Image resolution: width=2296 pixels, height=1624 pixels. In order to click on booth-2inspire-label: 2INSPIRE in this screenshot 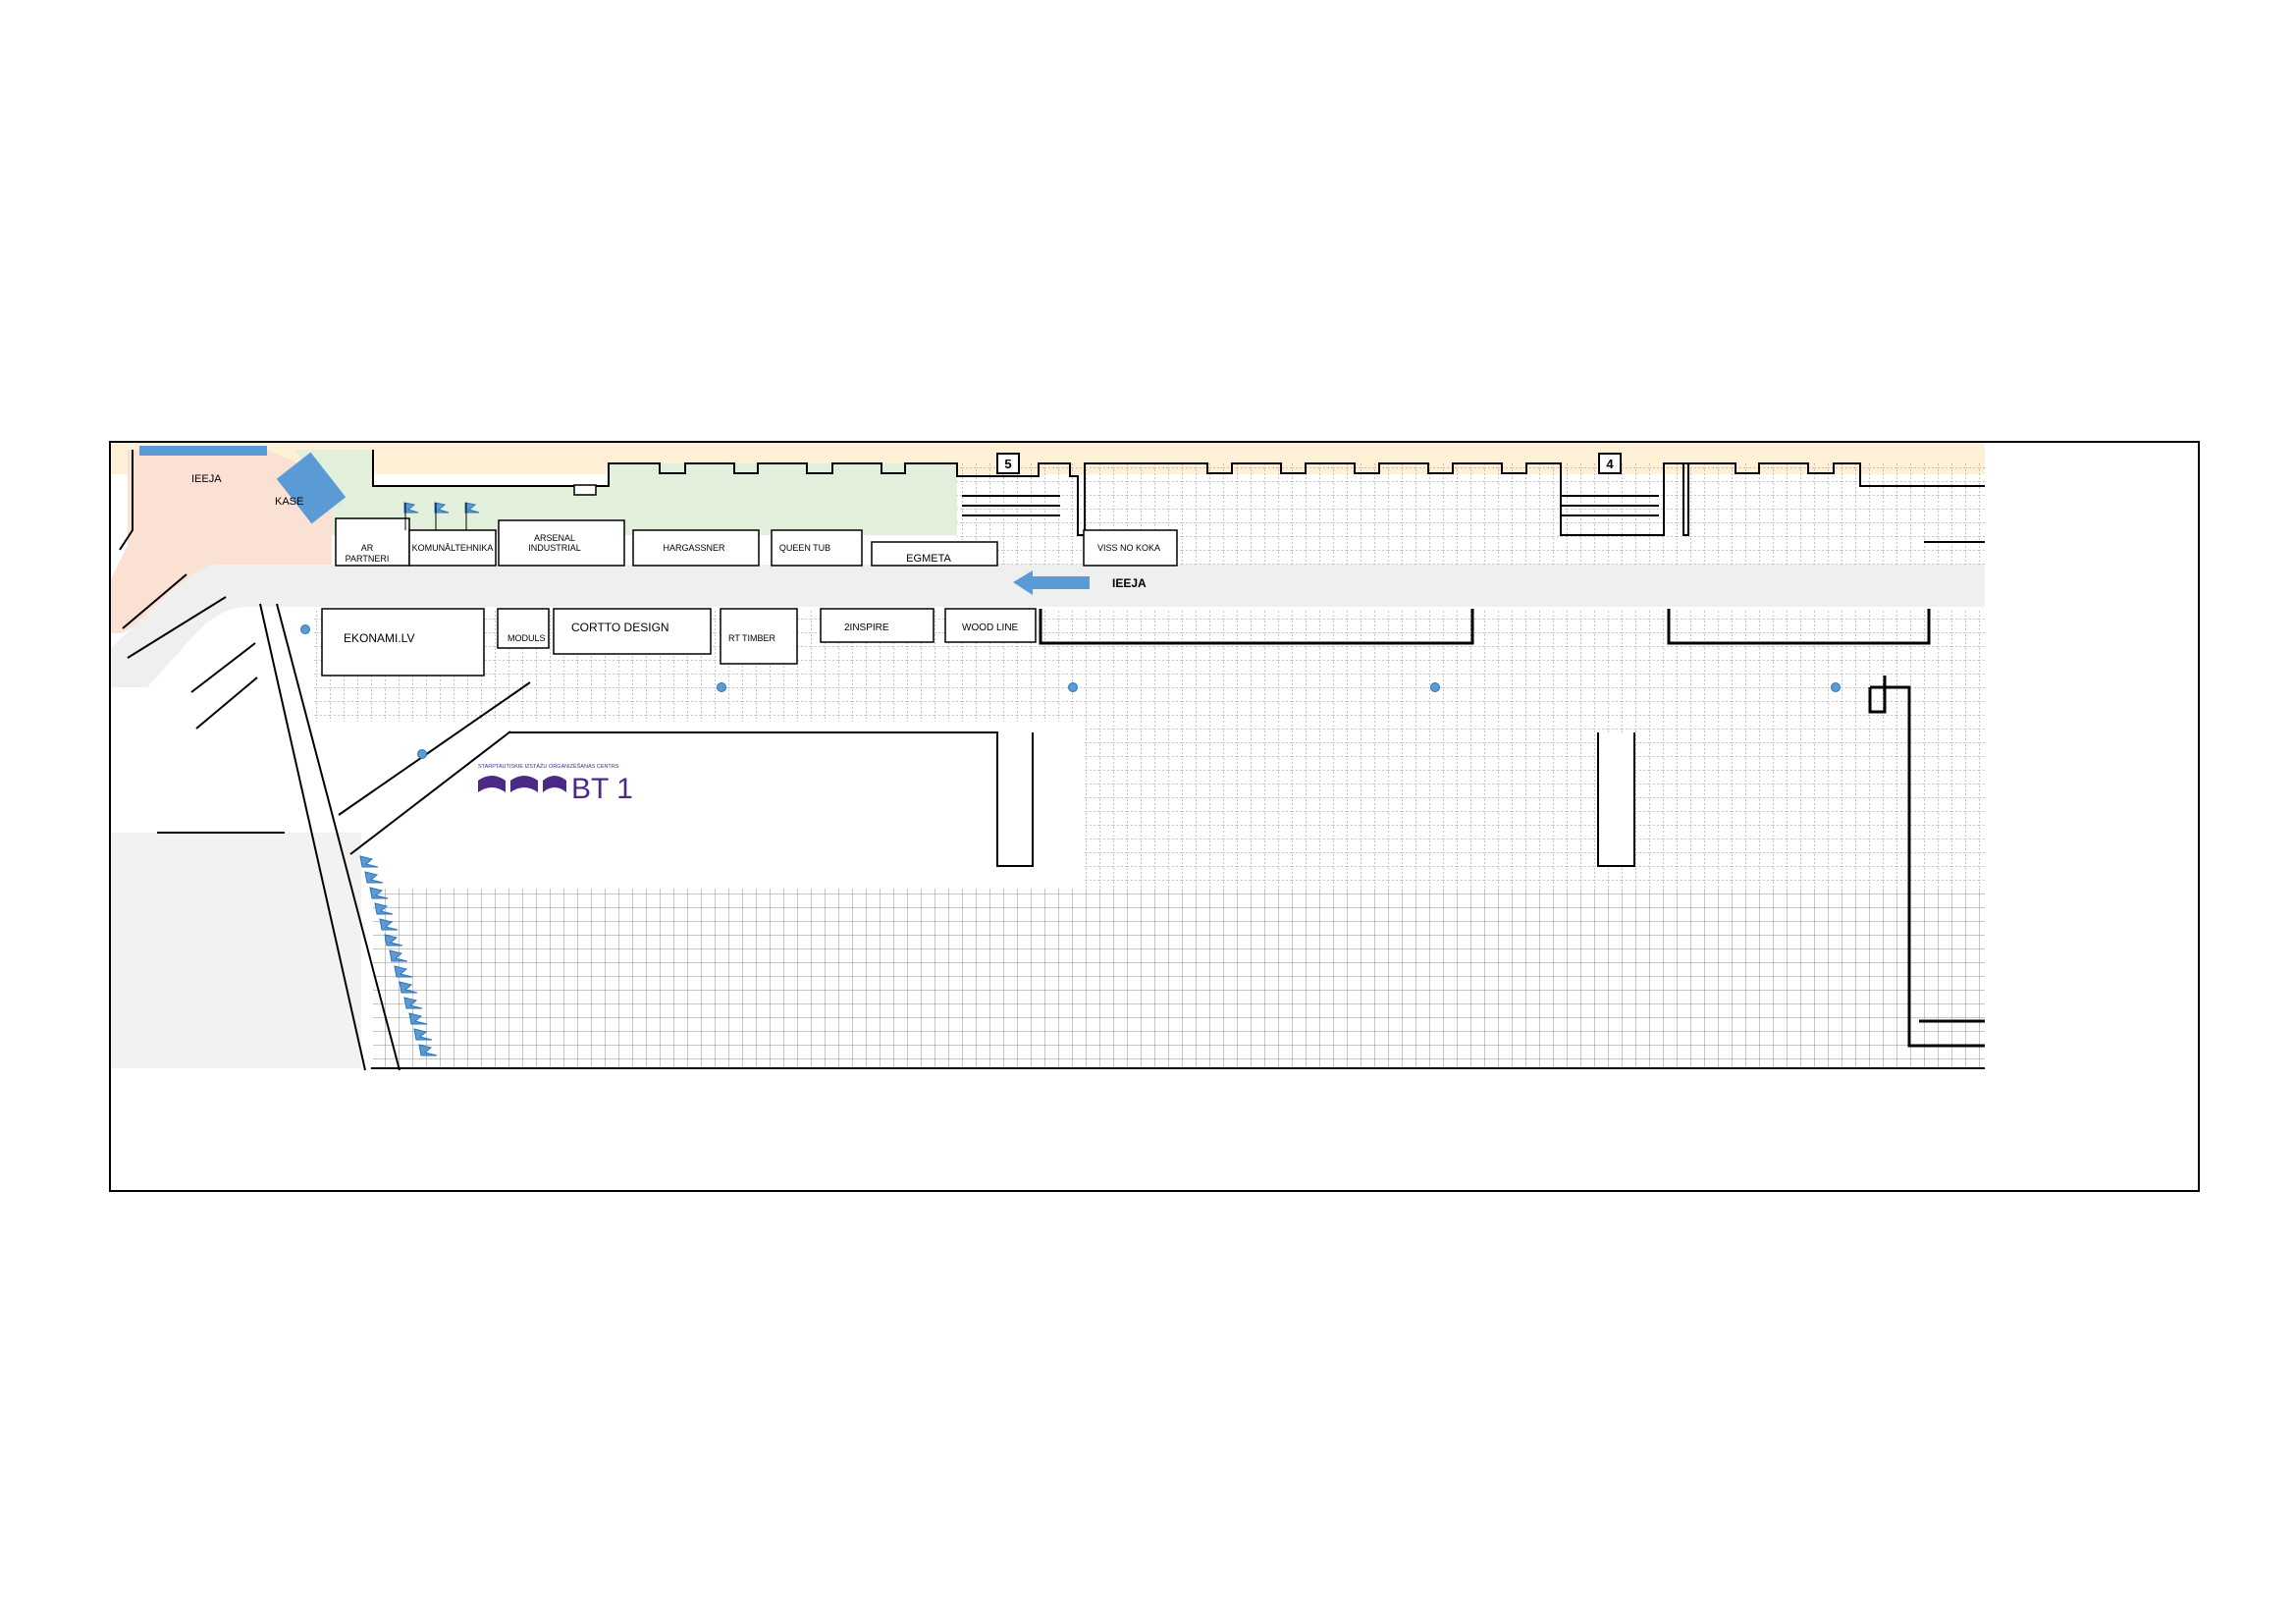, I will do `click(867, 628)`.